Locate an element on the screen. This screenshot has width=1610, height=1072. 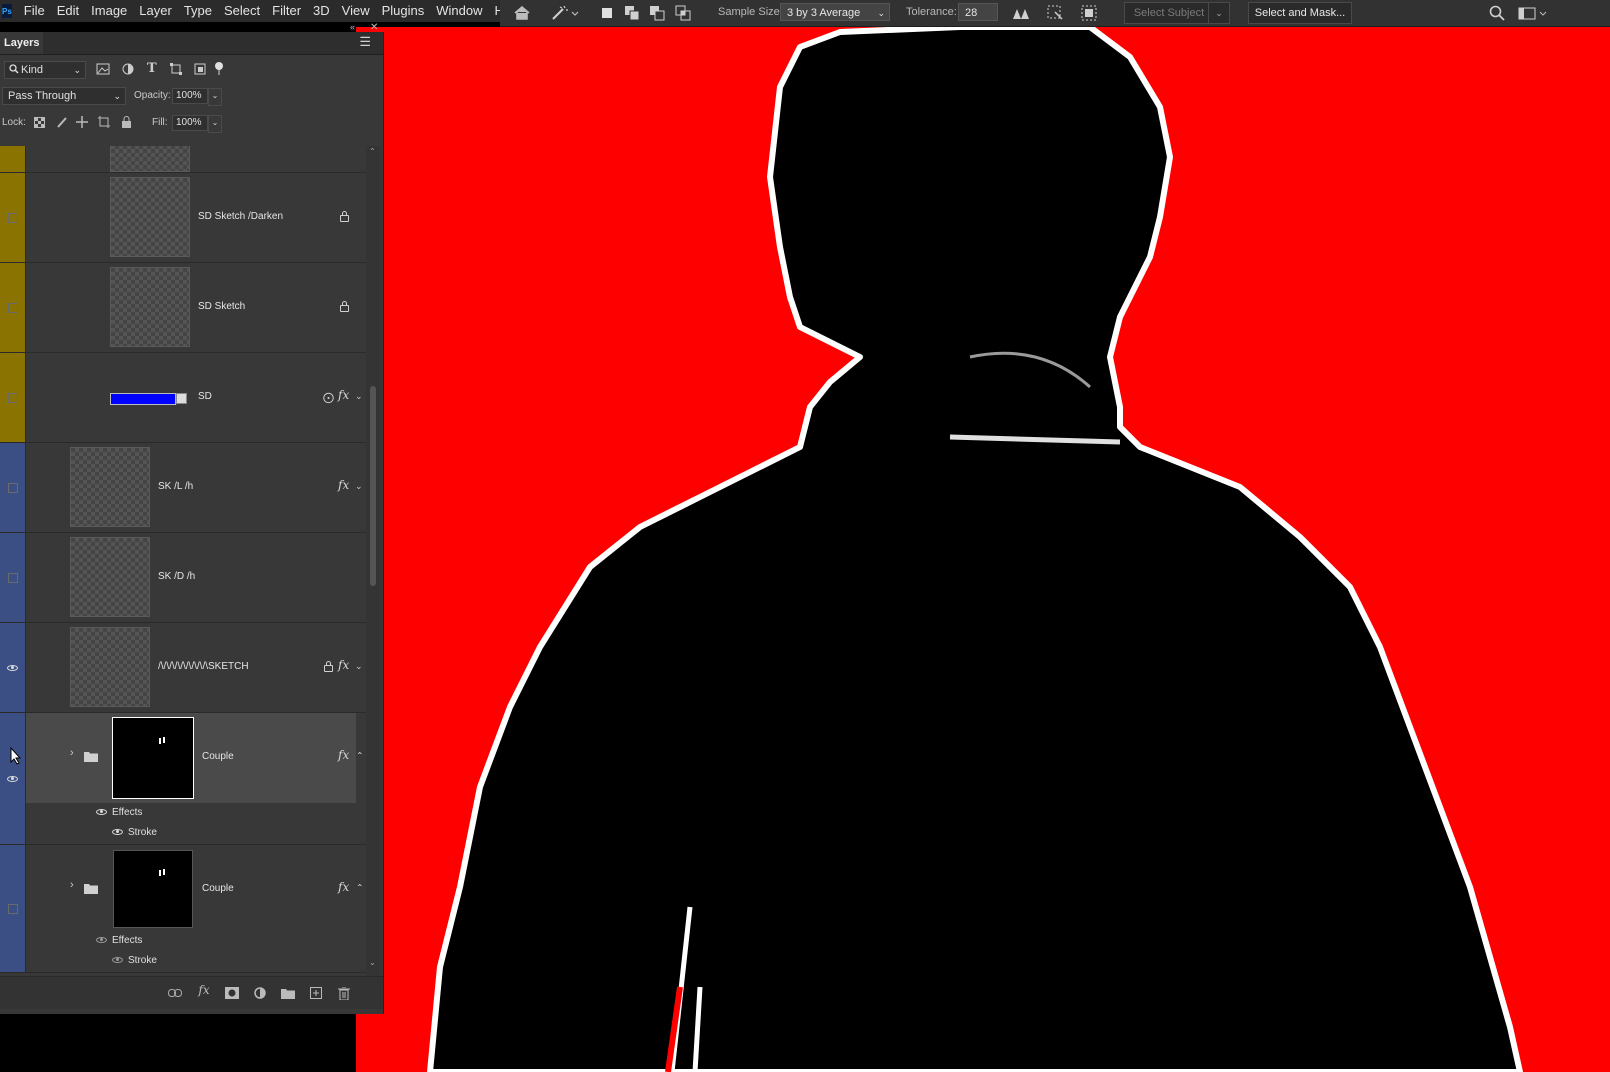
link-mask-icon: ⨀ is located at coordinates (328, 398).